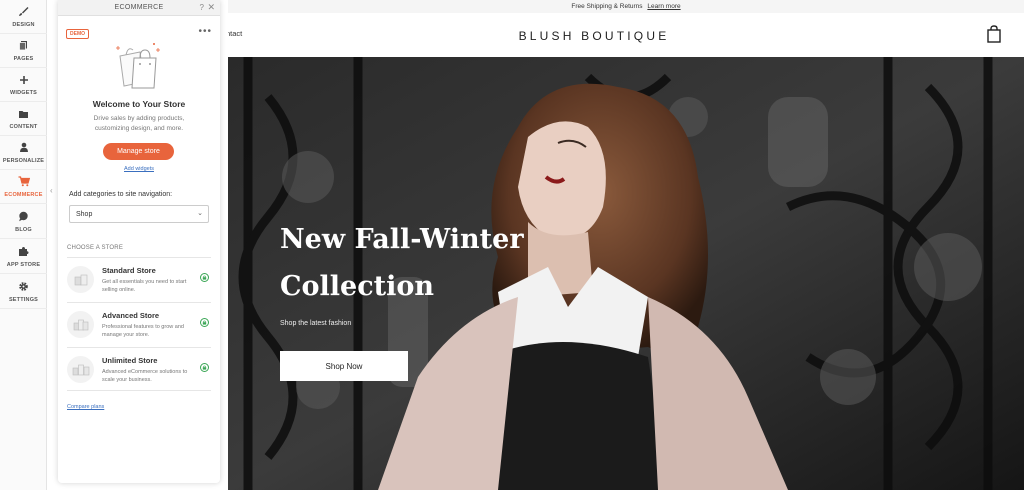 This screenshot has height=490, width=1024. I want to click on person-icon, so click(24, 148).